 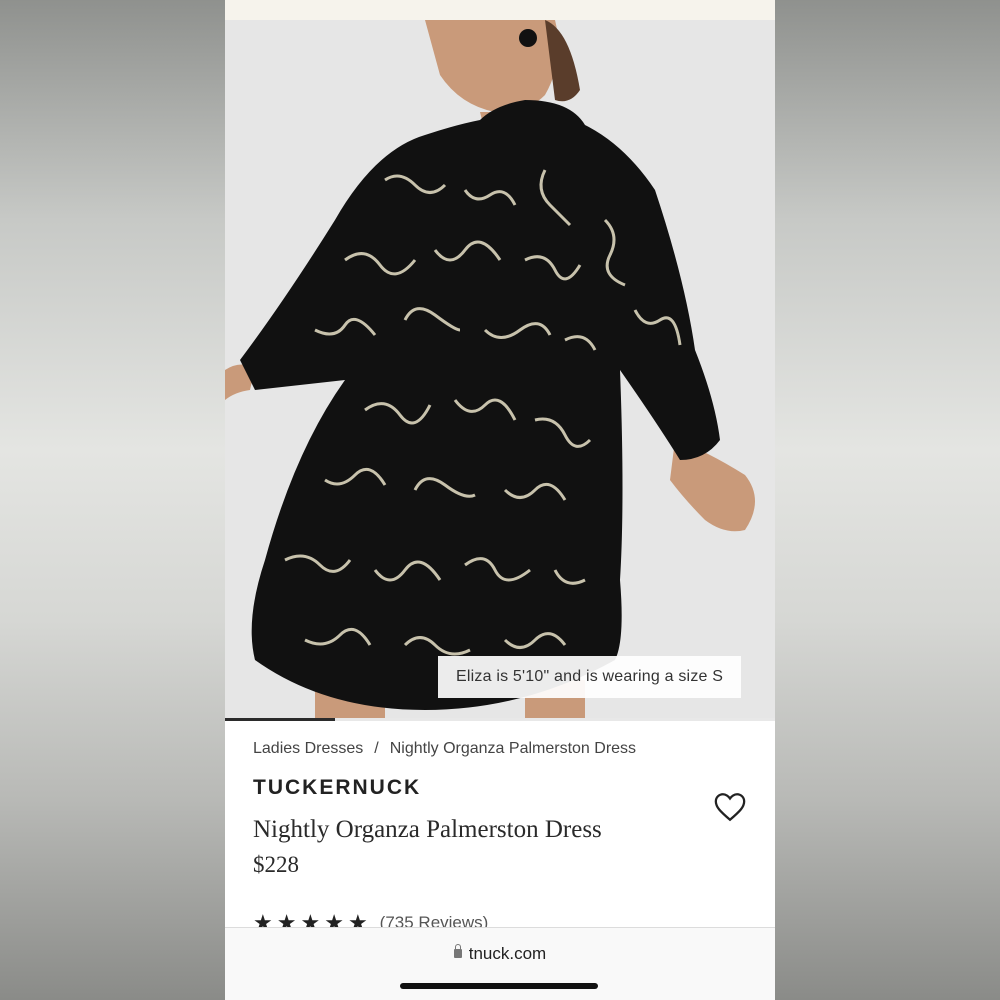 I want to click on carousel-progress-fill, so click(x=280, y=719).